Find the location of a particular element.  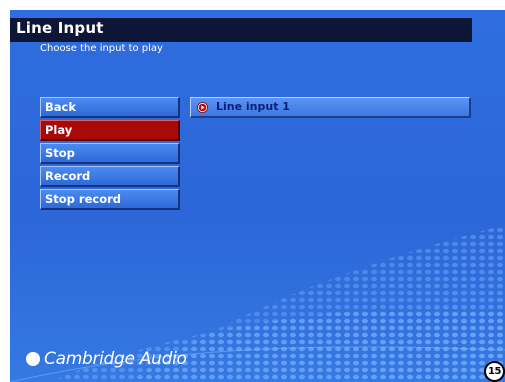

page-number: 15 is located at coordinates (494, 371).